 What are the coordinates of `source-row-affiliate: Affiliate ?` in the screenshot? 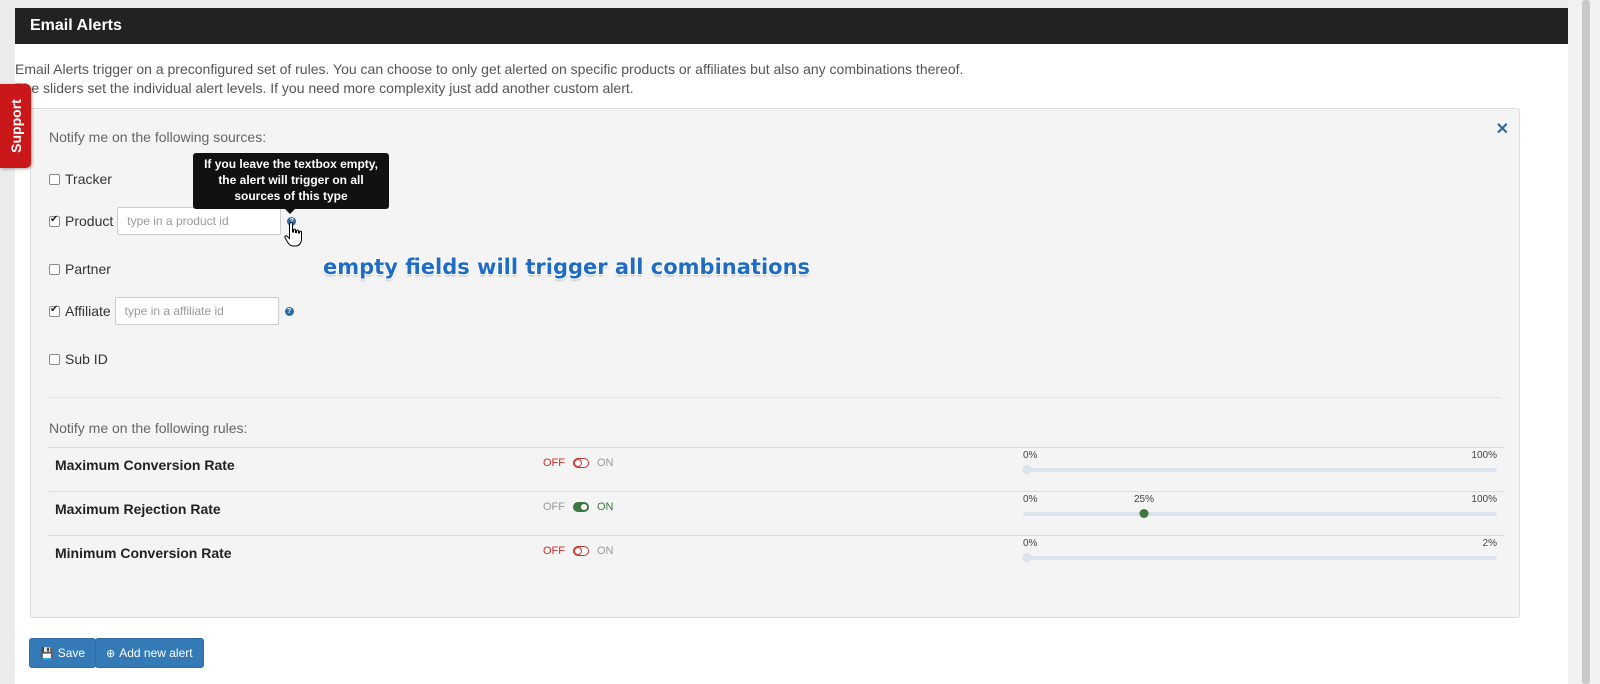 It's located at (171, 311).